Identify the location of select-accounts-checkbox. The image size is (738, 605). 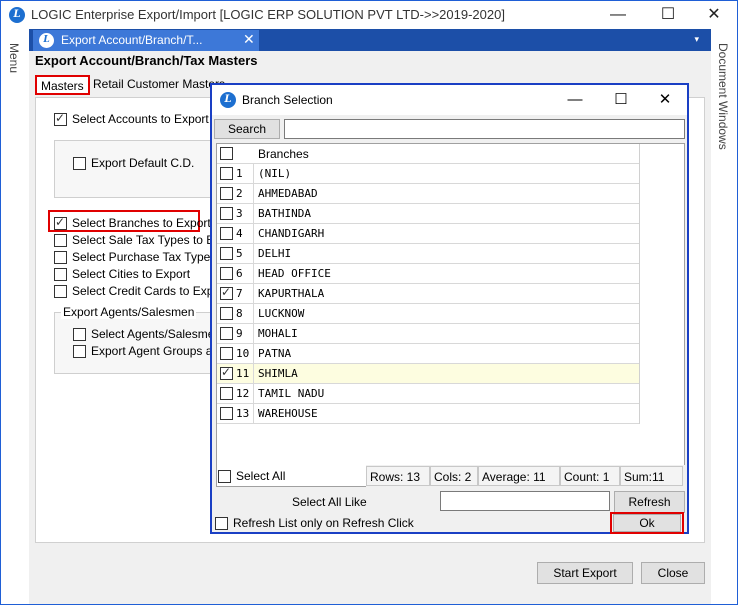
(60, 119).